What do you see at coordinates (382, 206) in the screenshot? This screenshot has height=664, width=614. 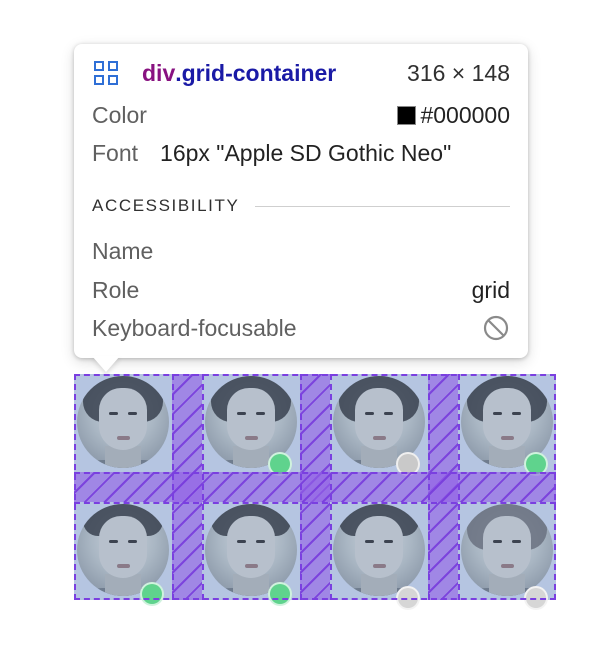 I see `section-divider` at bounding box center [382, 206].